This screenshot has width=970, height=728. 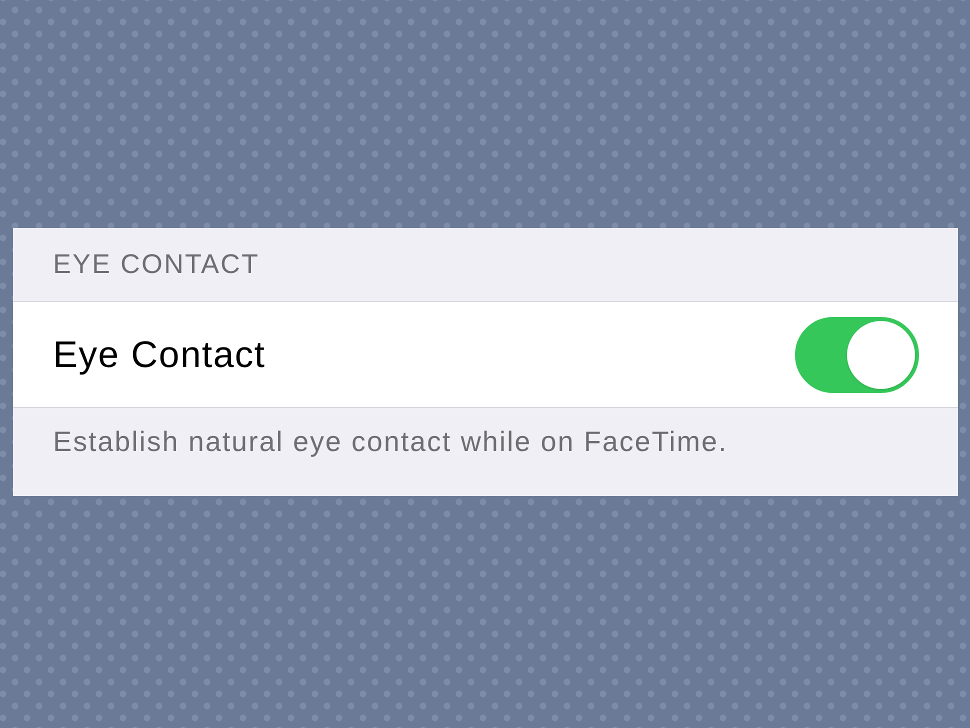 What do you see at coordinates (159, 355) in the screenshot?
I see `setting-label: Eye Contact` at bounding box center [159, 355].